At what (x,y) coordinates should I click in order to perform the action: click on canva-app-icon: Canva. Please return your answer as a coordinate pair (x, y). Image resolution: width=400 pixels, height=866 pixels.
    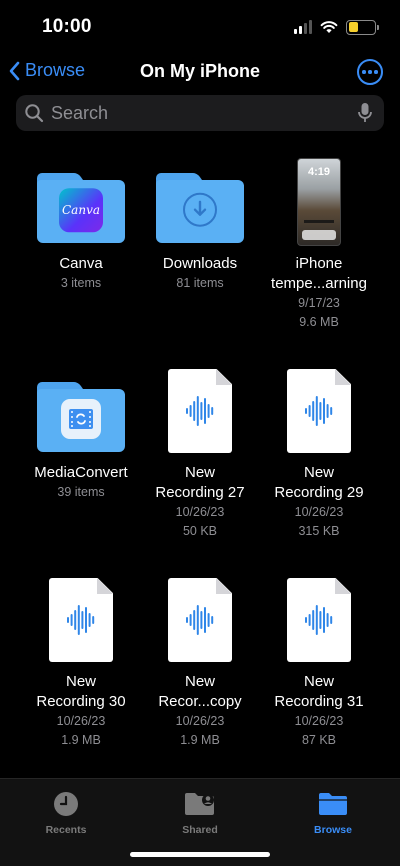
    Looking at the image, I should click on (81, 210).